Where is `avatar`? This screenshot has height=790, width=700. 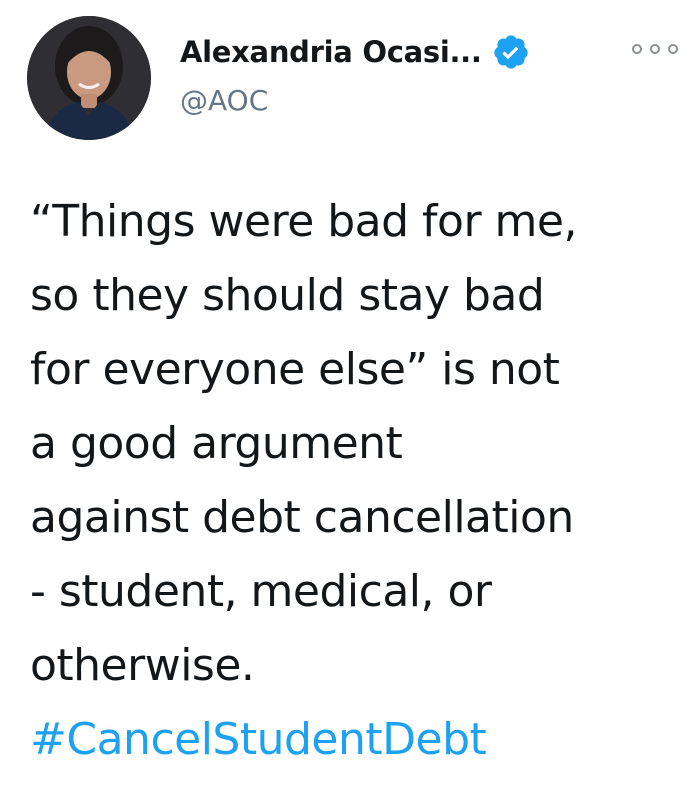
avatar is located at coordinates (89, 78).